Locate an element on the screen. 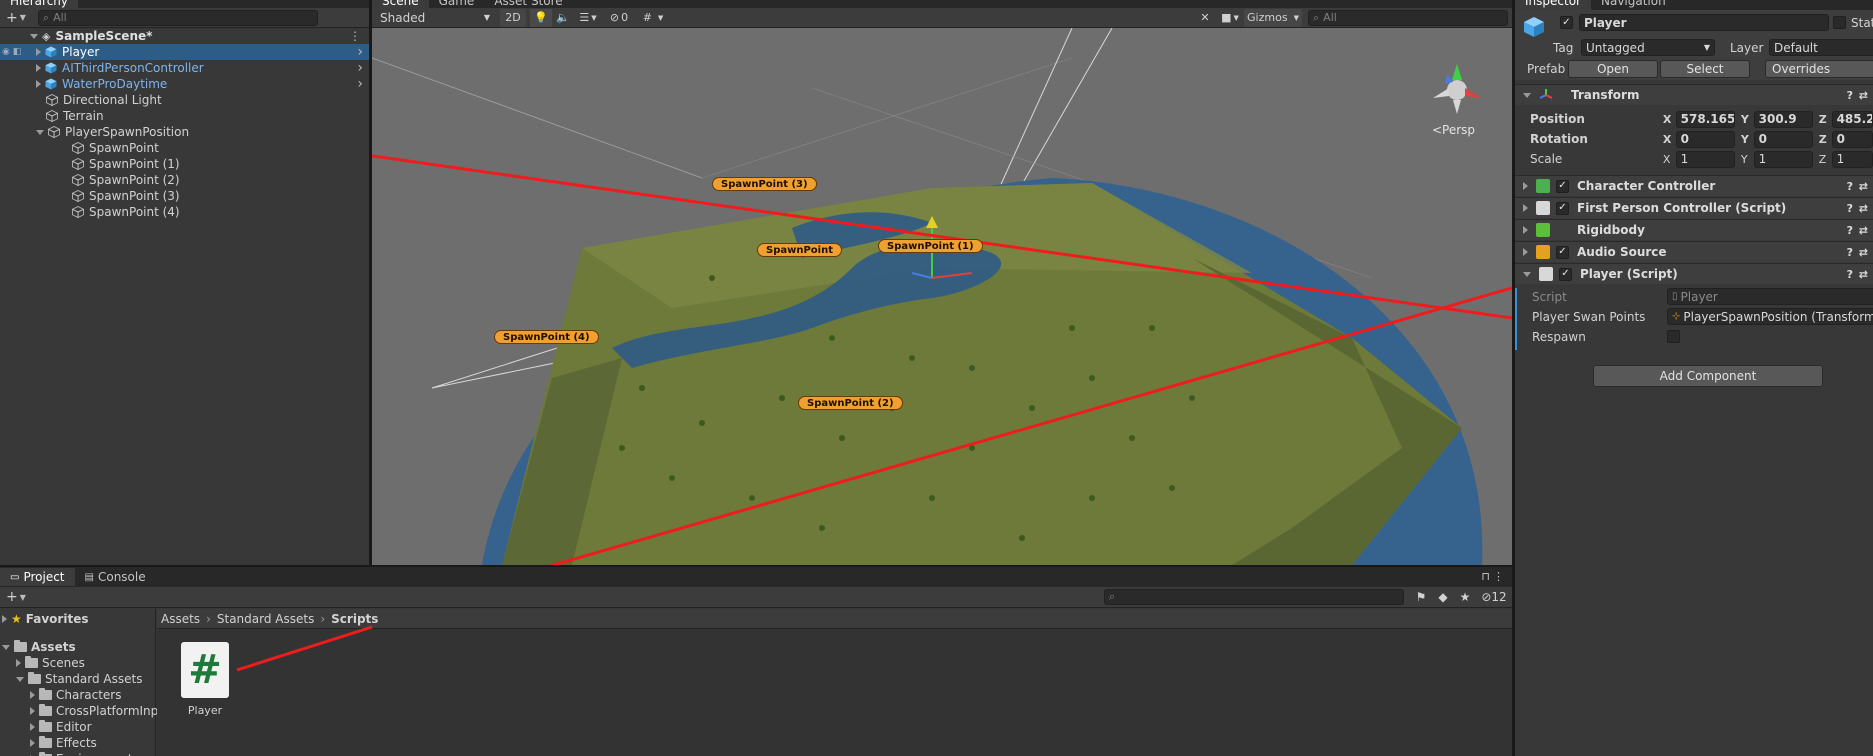 The width and height of the screenshot is (1873, 756). project-folder-row: Assets is located at coordinates (38, 647).